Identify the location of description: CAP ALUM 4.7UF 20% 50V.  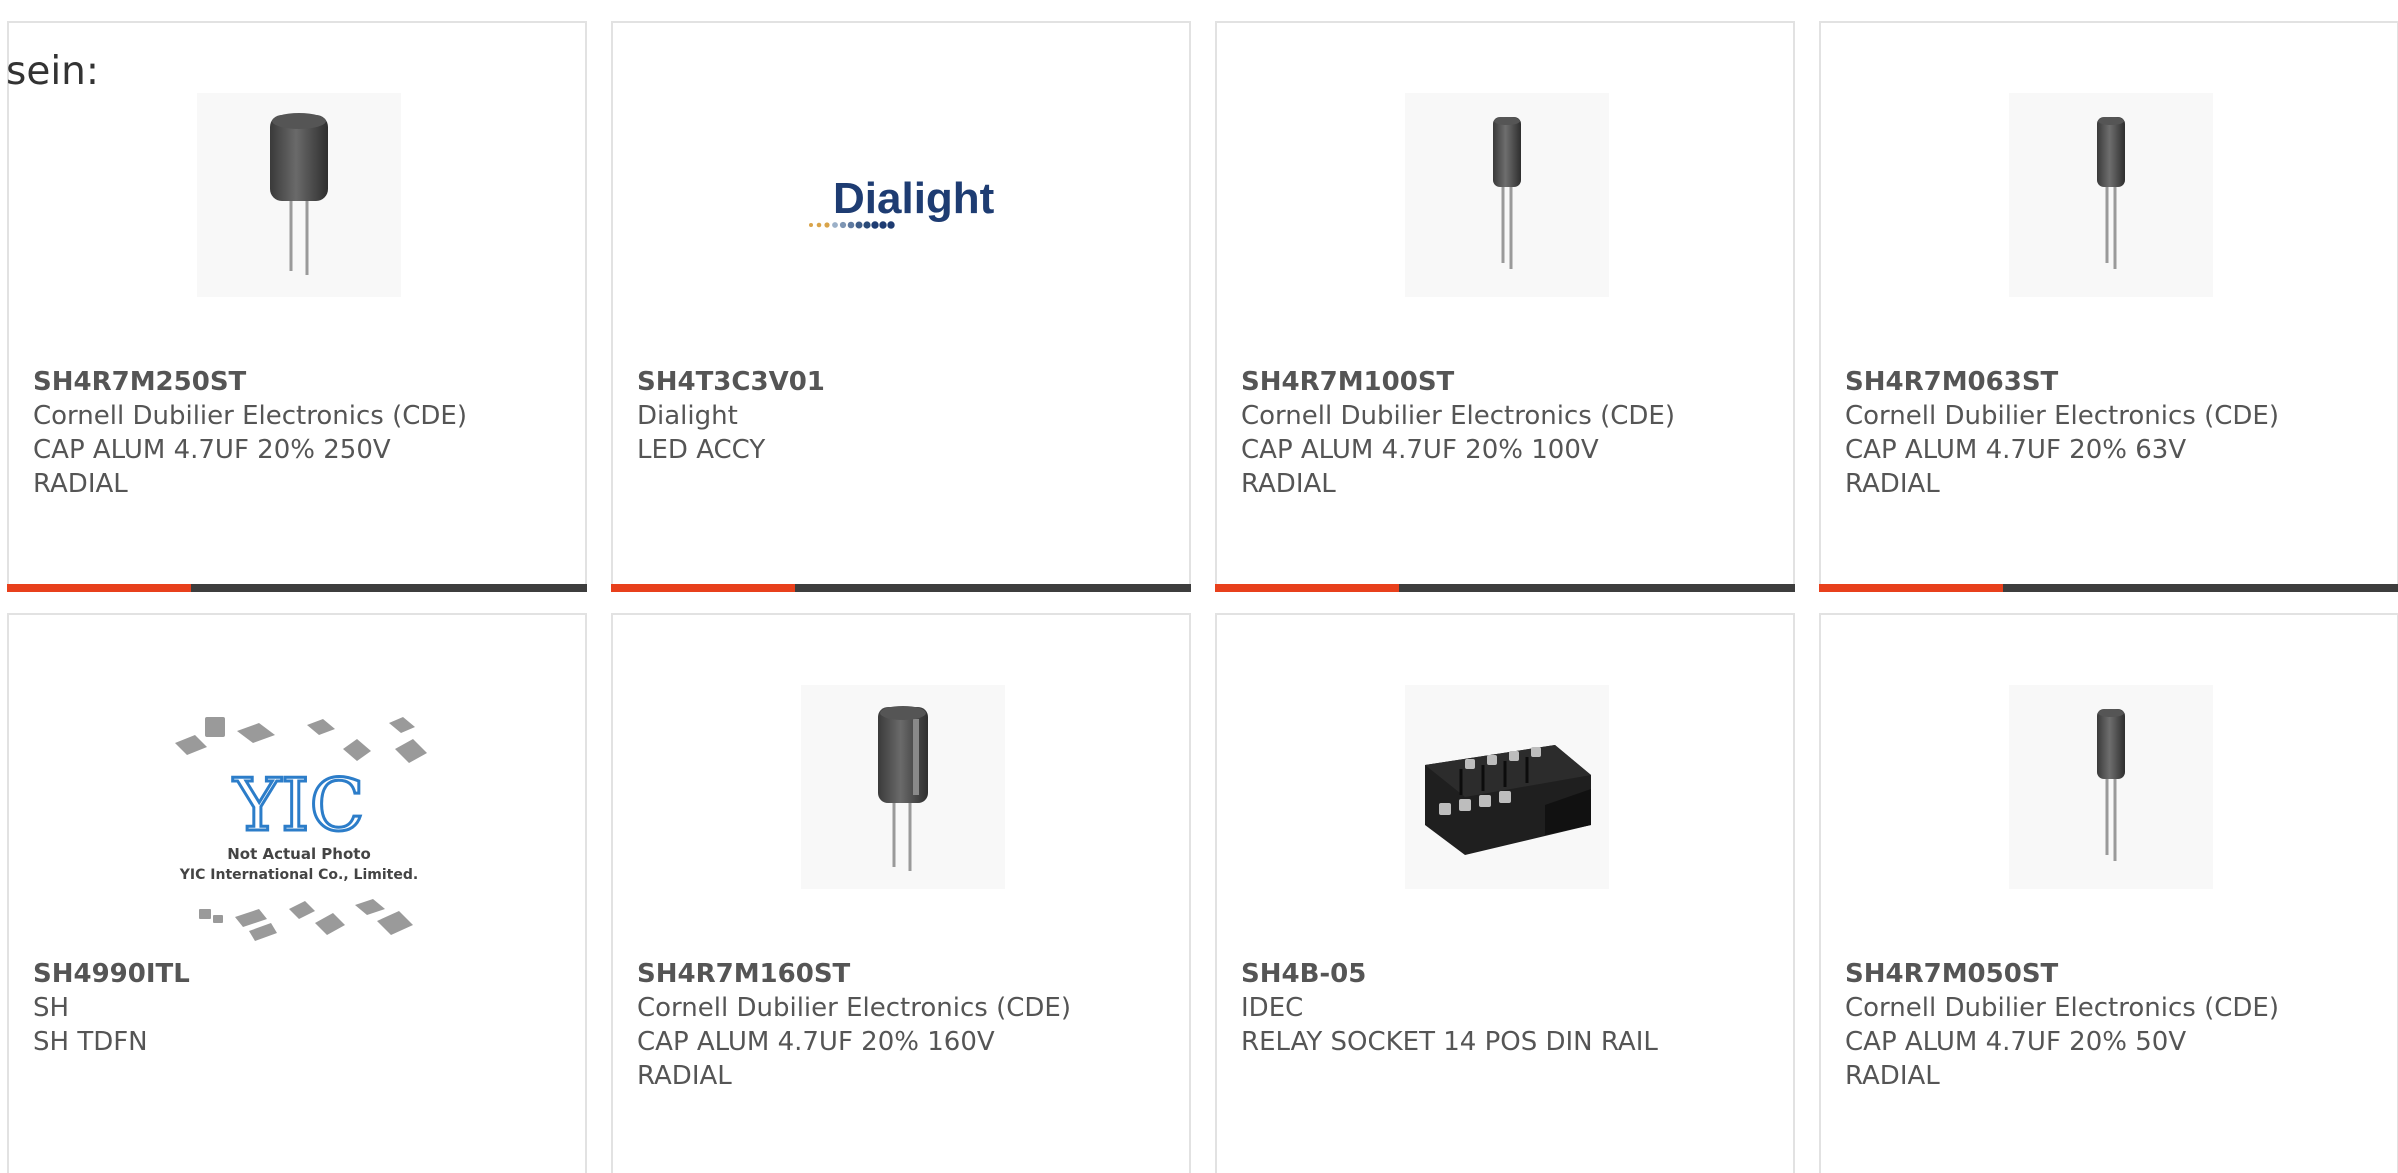
(2016, 1042).